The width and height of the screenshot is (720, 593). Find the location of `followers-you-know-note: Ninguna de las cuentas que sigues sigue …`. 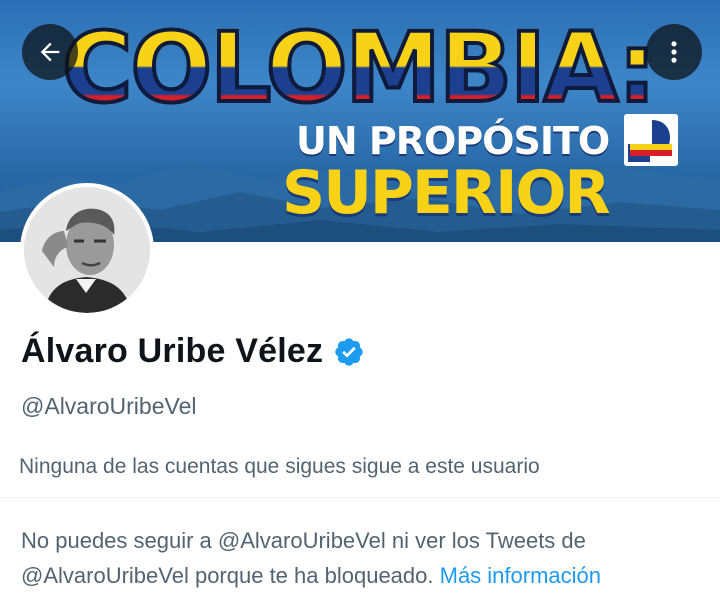

followers-you-know-note: Ninguna de las cuentas que sigues sigue … is located at coordinates (279, 466).